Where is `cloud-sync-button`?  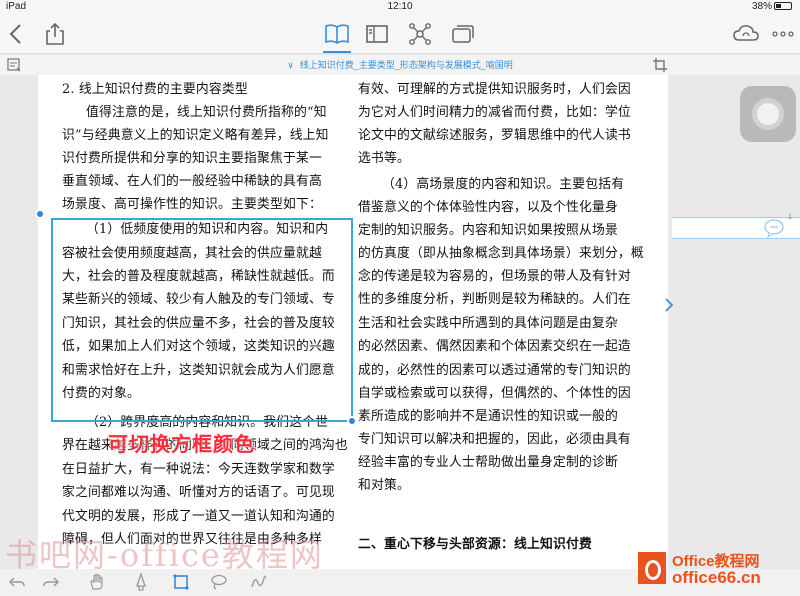 cloud-sync-button is located at coordinates (746, 34).